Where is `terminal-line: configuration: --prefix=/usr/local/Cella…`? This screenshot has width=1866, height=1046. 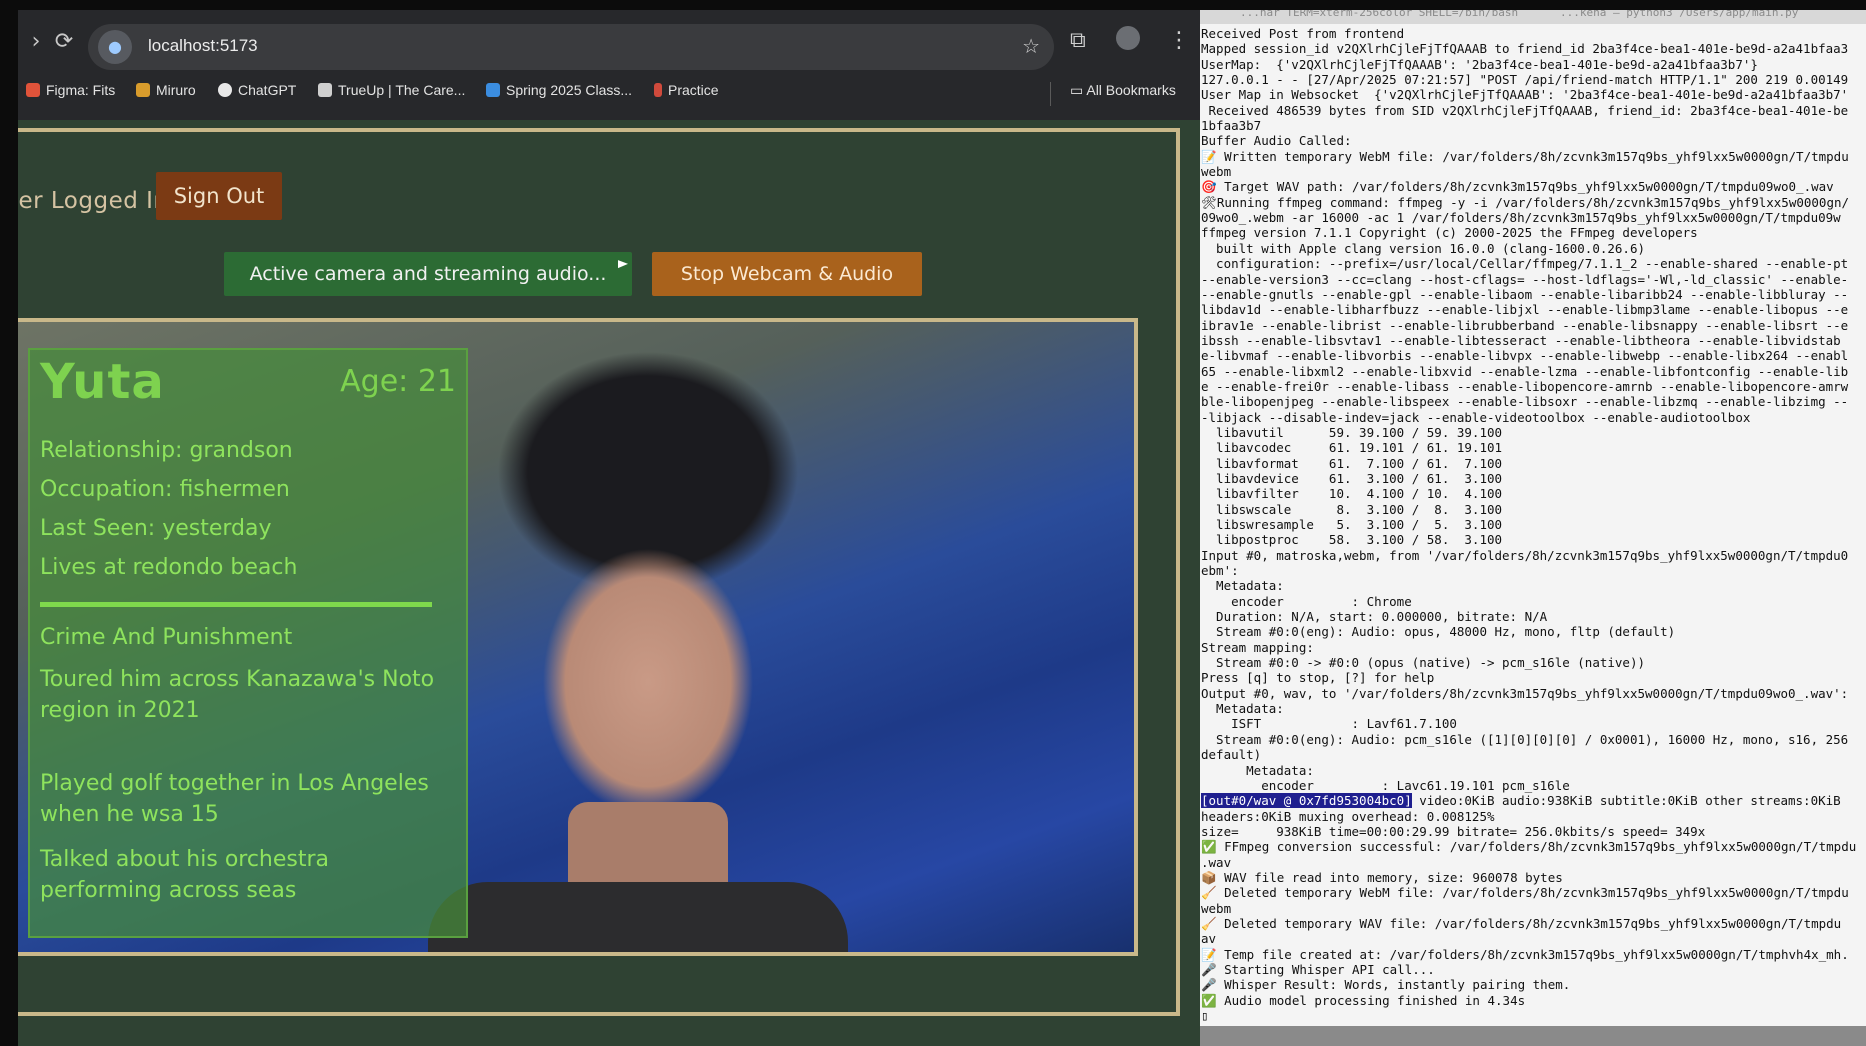 terminal-line: configuration: --prefix=/usr/local/Cella… is located at coordinates (1525, 264).